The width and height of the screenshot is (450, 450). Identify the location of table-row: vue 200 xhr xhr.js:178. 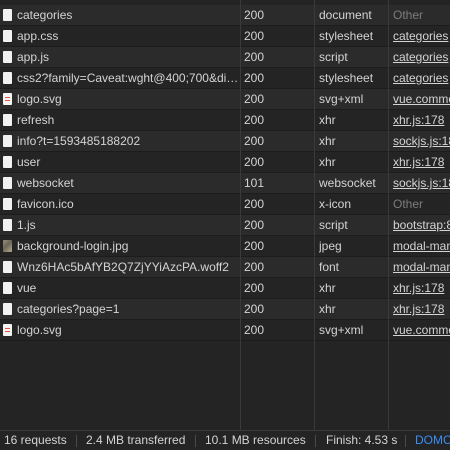
(225, 288).